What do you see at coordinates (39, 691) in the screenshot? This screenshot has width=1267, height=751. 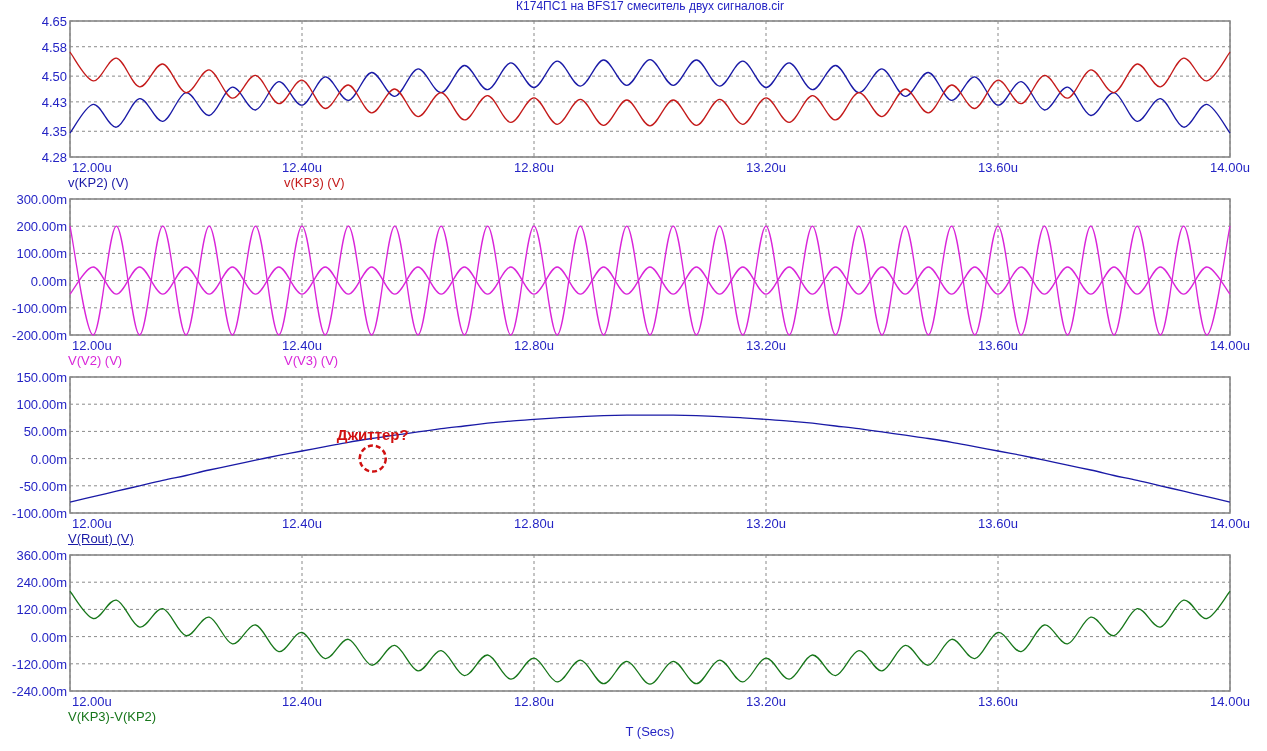 I see `y-tick-label: -240.00m` at bounding box center [39, 691].